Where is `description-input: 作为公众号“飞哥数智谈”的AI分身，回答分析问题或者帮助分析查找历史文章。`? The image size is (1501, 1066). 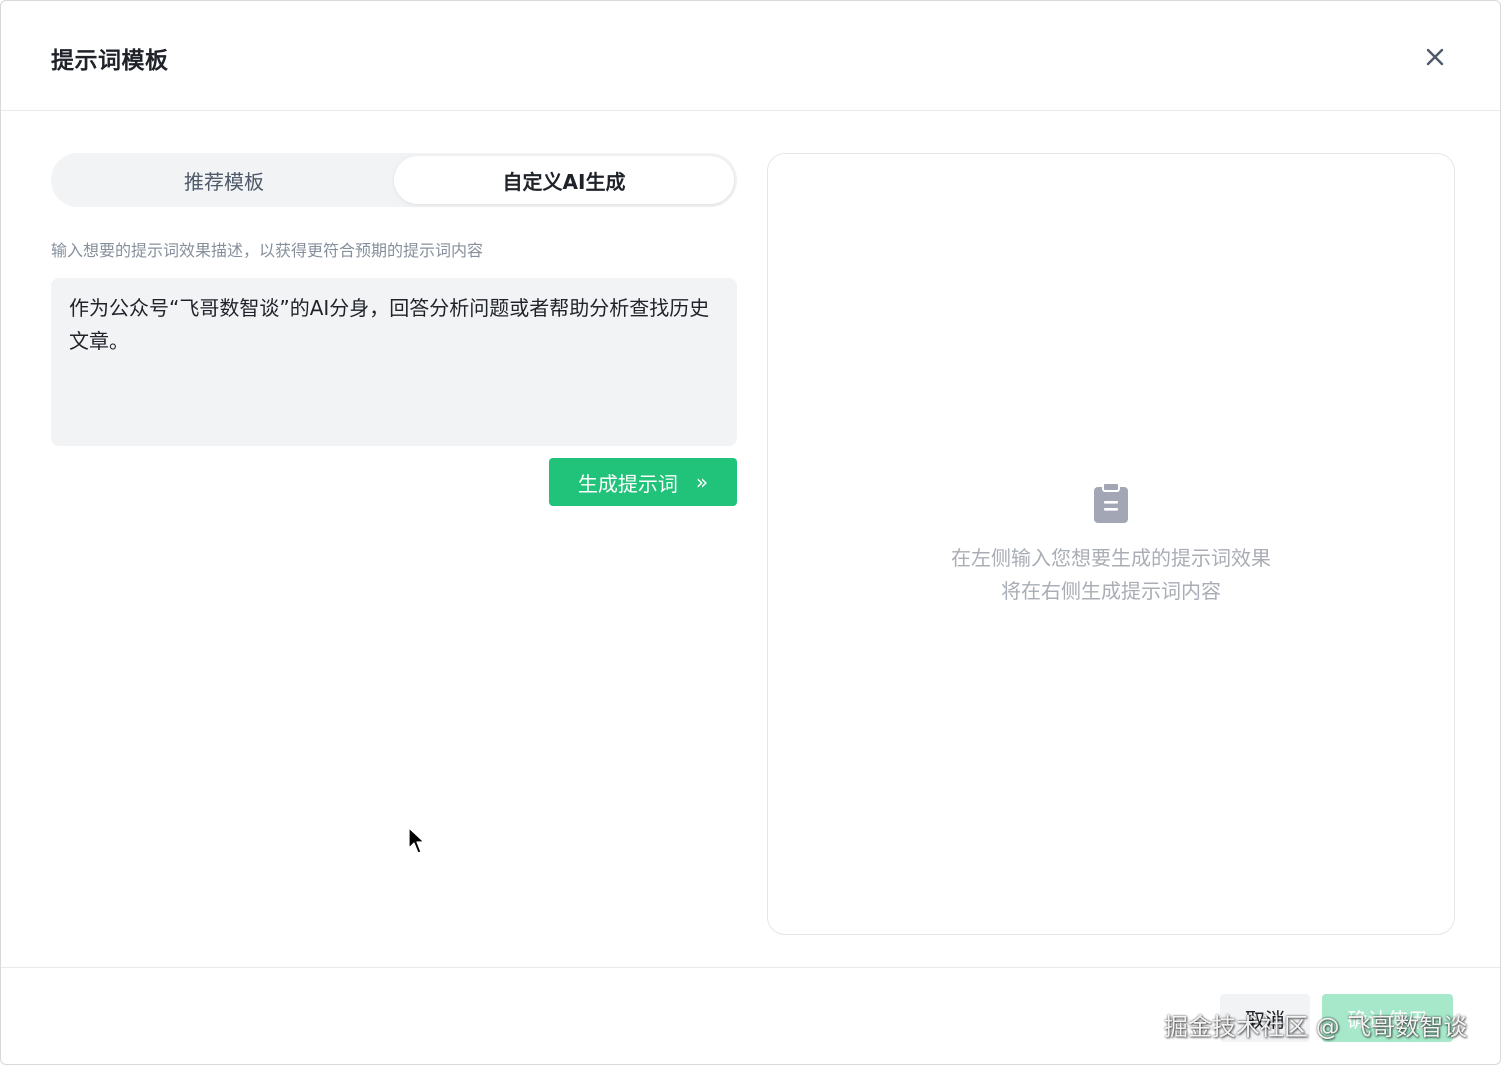
description-input: 作为公众号“飞哥数智谈”的AI分身，回答分析问题或者帮助分析查找历史文章。 is located at coordinates (394, 362).